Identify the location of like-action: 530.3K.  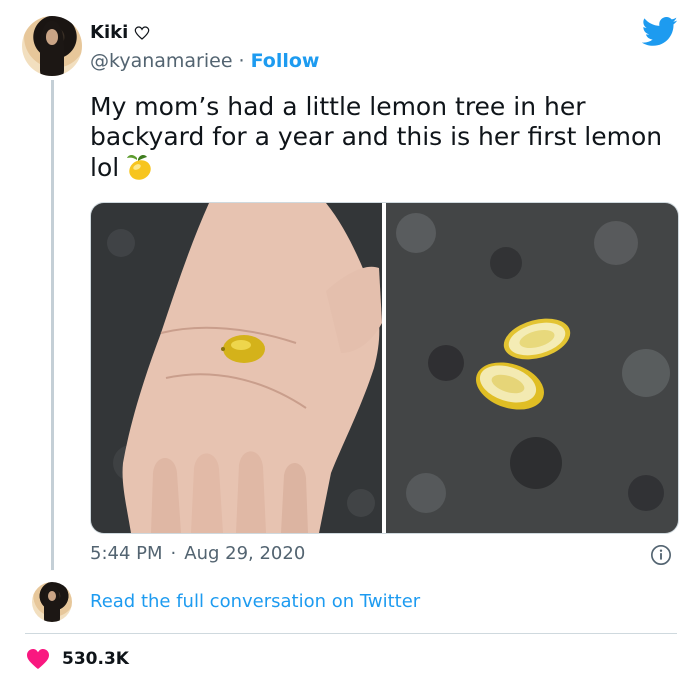
(77, 659).